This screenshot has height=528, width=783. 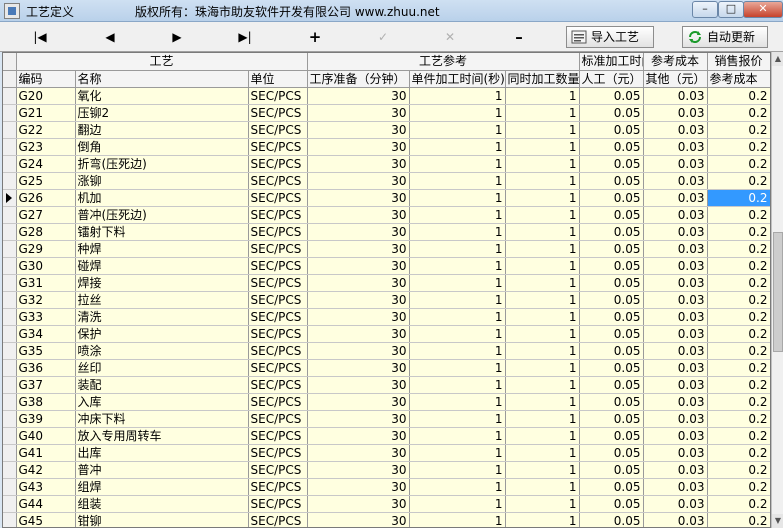 What do you see at coordinates (46, 317) in the screenshot?
I see `cell-code: G33` at bounding box center [46, 317].